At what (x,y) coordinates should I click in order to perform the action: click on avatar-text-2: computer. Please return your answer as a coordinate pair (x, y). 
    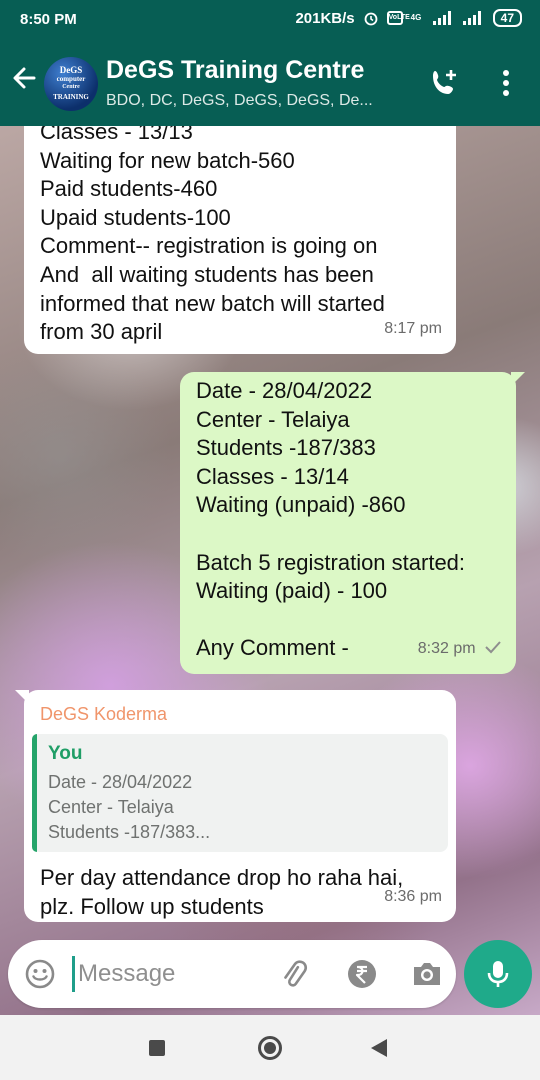
    Looking at the image, I should click on (71, 79).